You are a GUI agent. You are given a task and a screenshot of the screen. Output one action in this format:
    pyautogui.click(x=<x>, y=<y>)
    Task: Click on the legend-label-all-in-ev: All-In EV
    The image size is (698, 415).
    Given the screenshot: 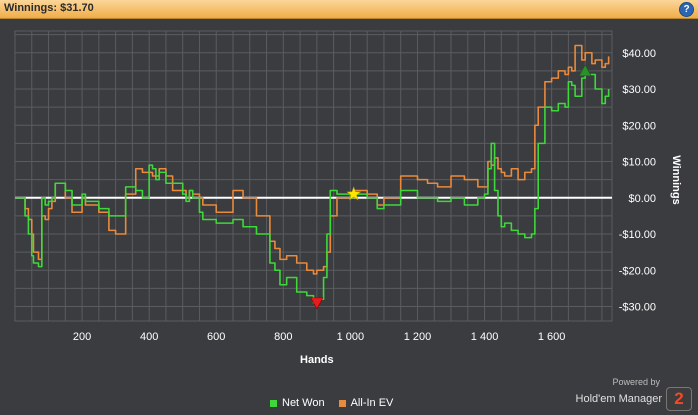 What is the action you would take?
    pyautogui.click(x=372, y=403)
    